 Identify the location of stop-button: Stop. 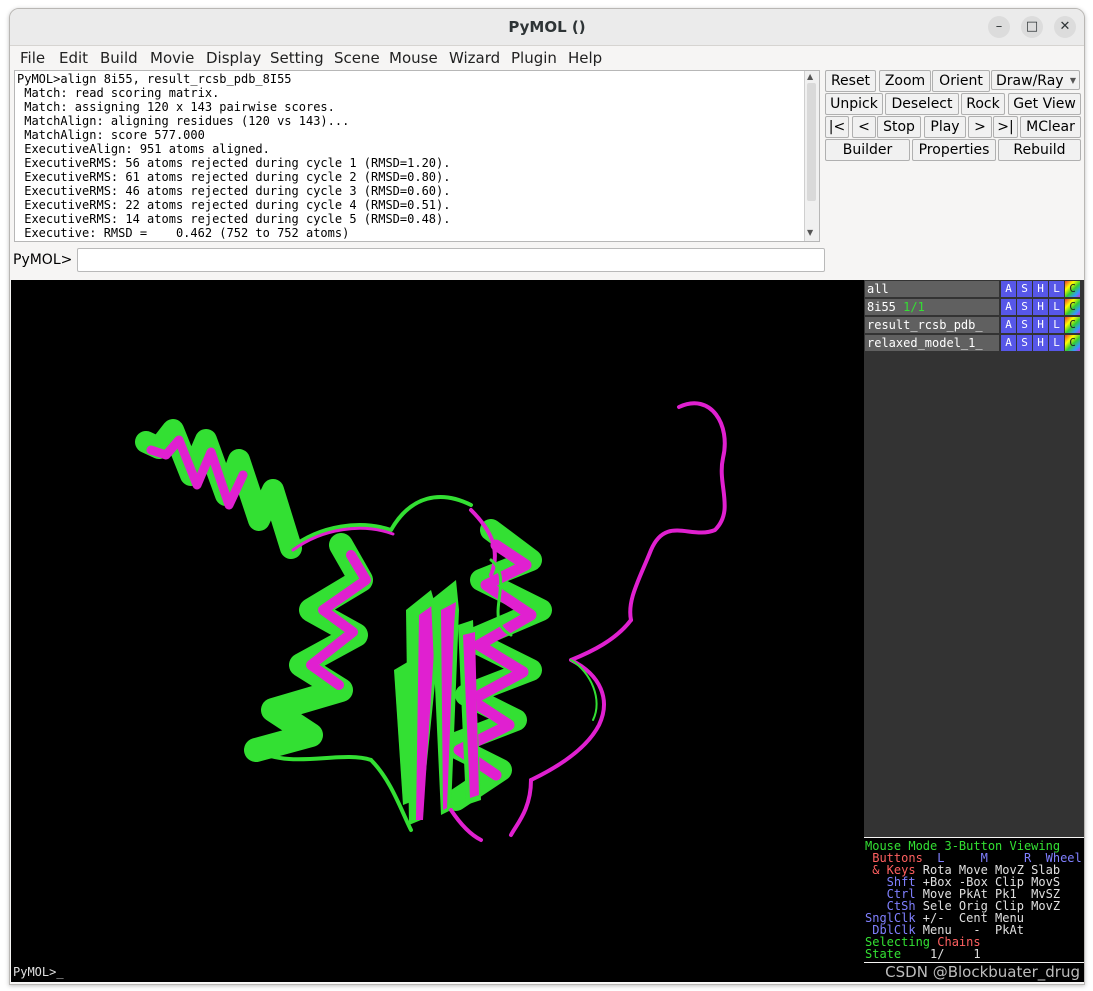
(899, 127).